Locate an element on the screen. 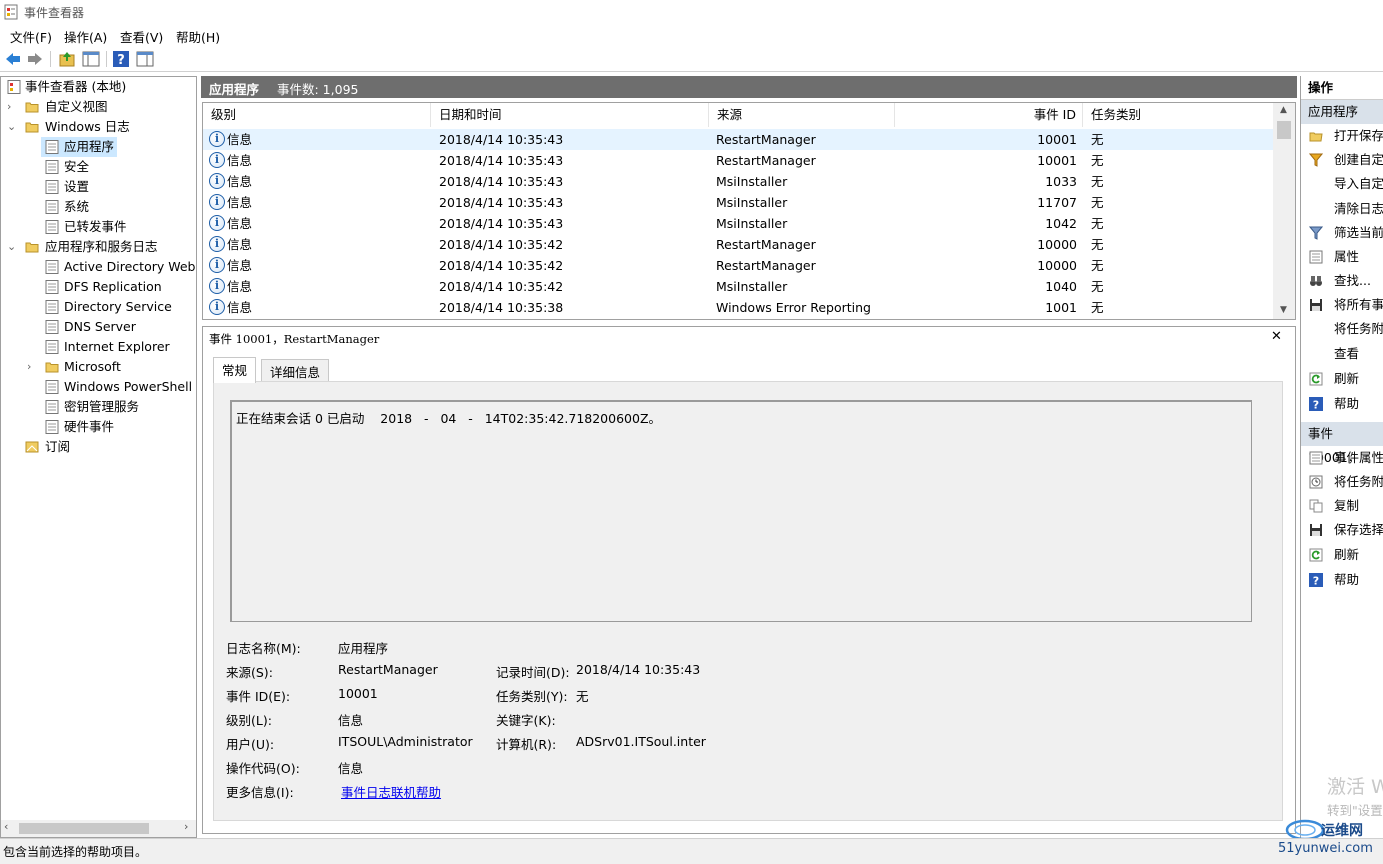 Image resolution: width=1383 pixels, height=864 pixels. action-attach-task-event: 将任务附 is located at coordinates (1342, 482).